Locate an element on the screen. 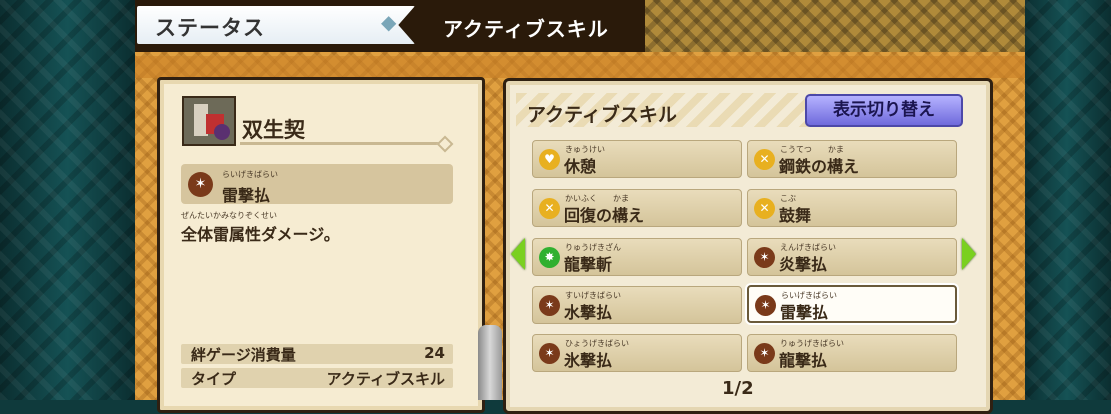 The width and height of the screenshot is (1111, 414). gauge-cost-label: 絆ゲージ消費量 is located at coordinates (243, 355).